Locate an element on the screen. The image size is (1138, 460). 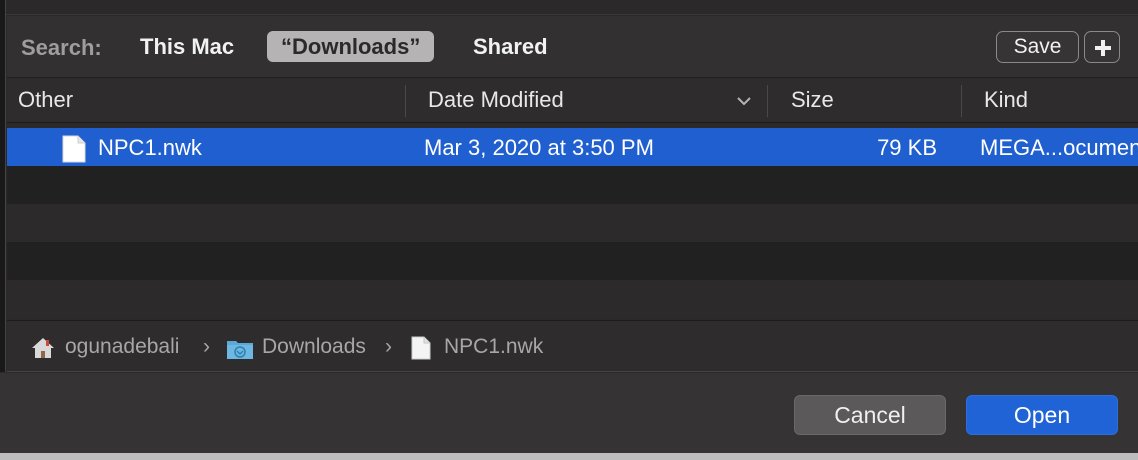
path-item-file: NPC1.nwk is located at coordinates (493, 347).